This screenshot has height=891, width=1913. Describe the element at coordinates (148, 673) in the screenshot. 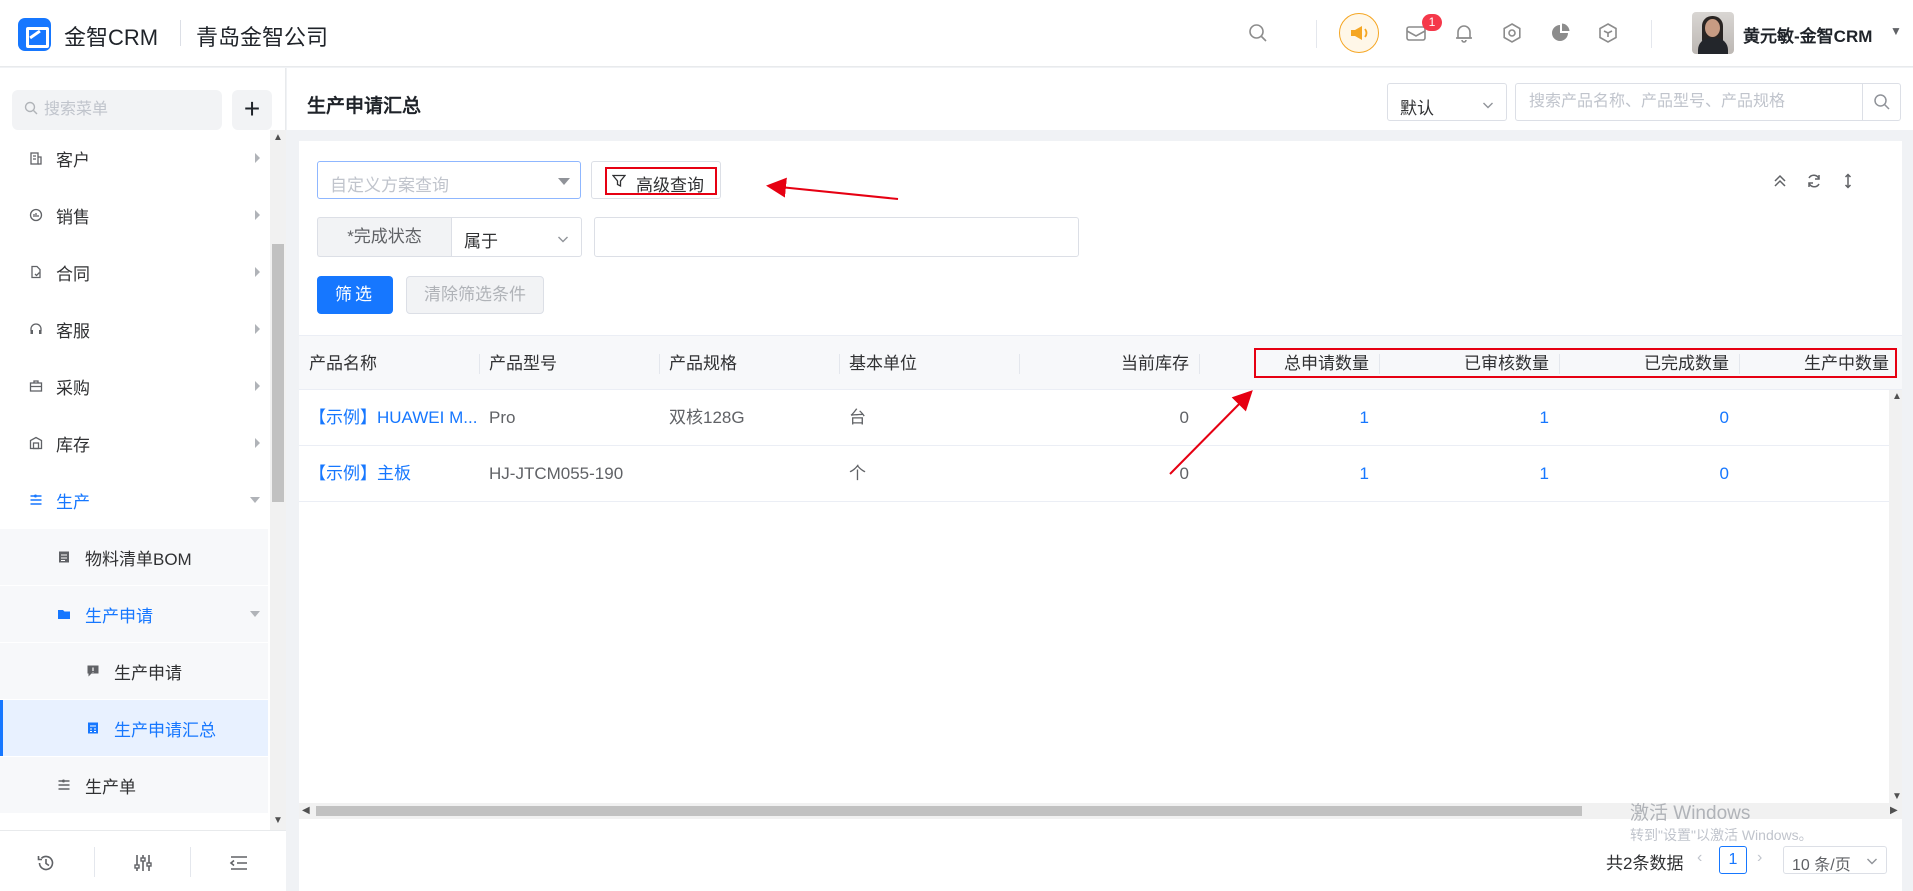

I see `sidebar-item-label: 生产申请` at that location.